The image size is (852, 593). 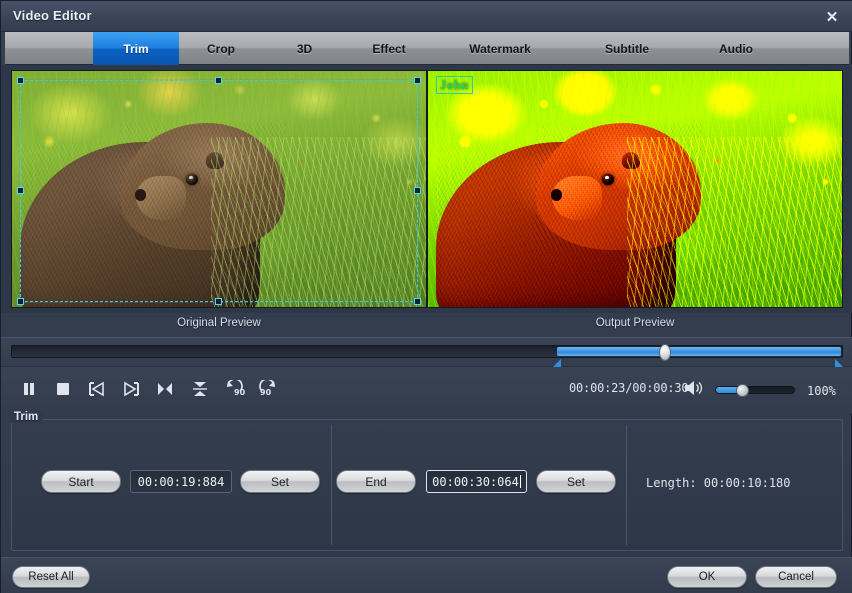 I want to click on ok-button: OK, so click(x=707, y=577).